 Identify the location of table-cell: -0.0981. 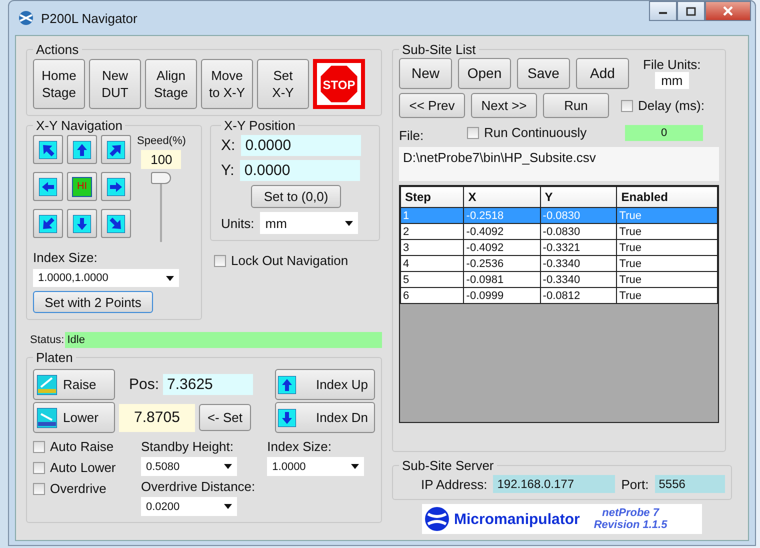
(502, 280).